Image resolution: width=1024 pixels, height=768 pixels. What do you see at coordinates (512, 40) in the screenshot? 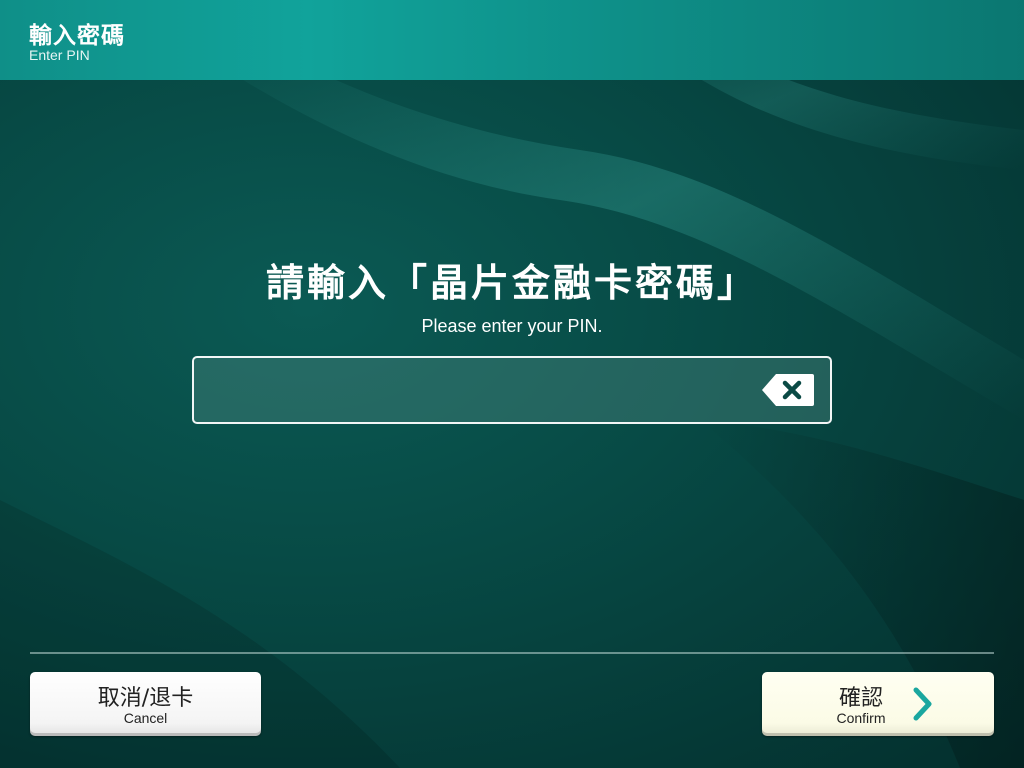
I see `header-bar: 輸入密碼 Enter PIN` at bounding box center [512, 40].